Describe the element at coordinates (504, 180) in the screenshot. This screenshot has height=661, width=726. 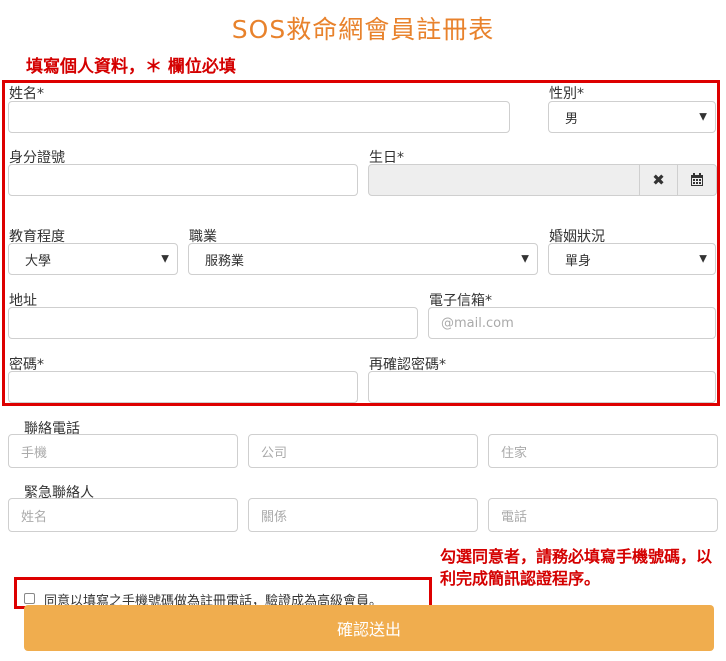
I see `birthday-input` at that location.